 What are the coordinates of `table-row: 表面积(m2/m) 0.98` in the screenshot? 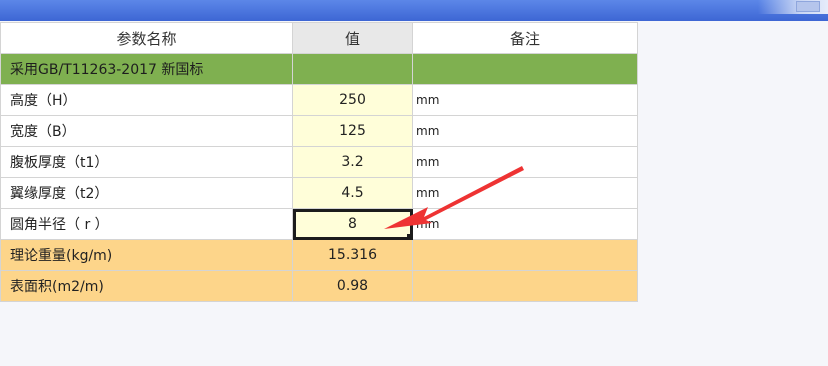 It's located at (319, 286).